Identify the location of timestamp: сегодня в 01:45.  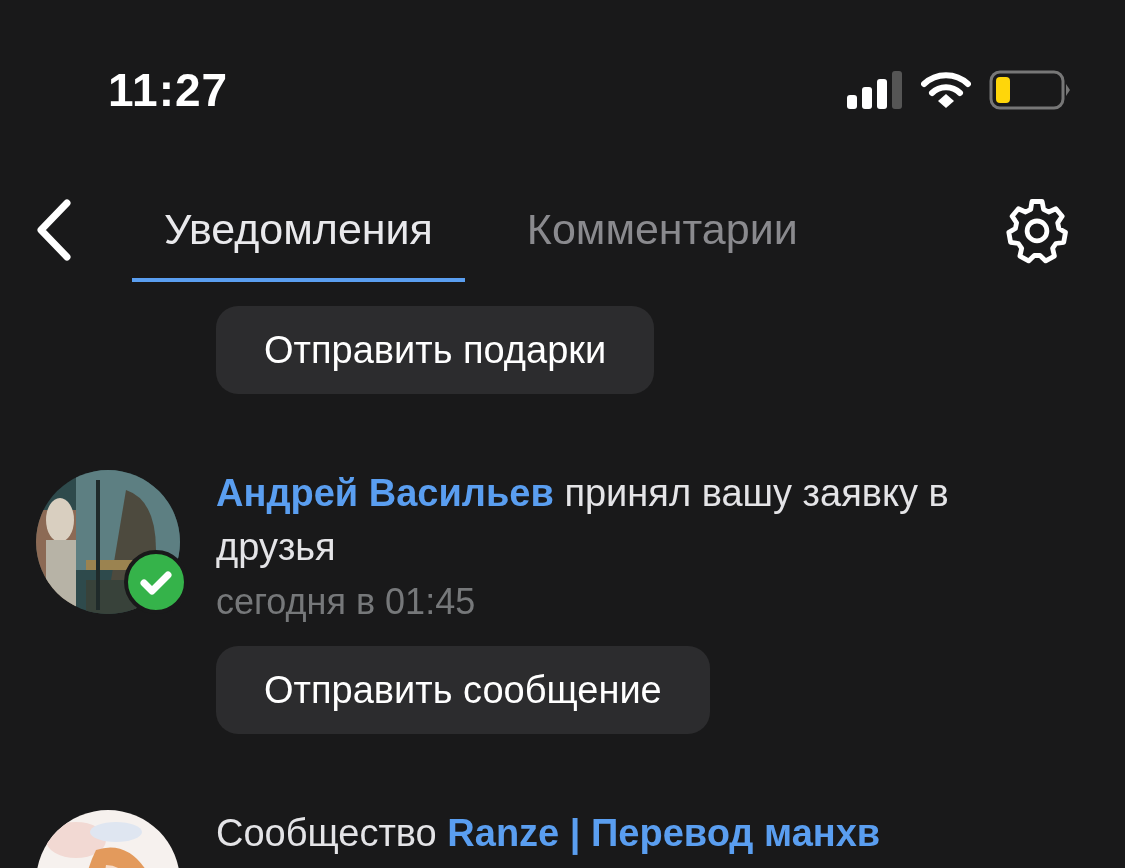
(346, 602).